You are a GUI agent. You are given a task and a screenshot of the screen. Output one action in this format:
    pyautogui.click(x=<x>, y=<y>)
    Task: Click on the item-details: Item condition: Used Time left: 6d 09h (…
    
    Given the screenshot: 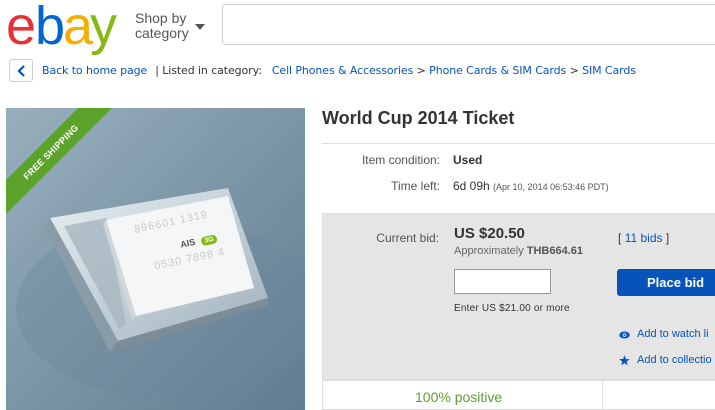 What is the action you would take?
    pyautogui.click(x=518, y=175)
    